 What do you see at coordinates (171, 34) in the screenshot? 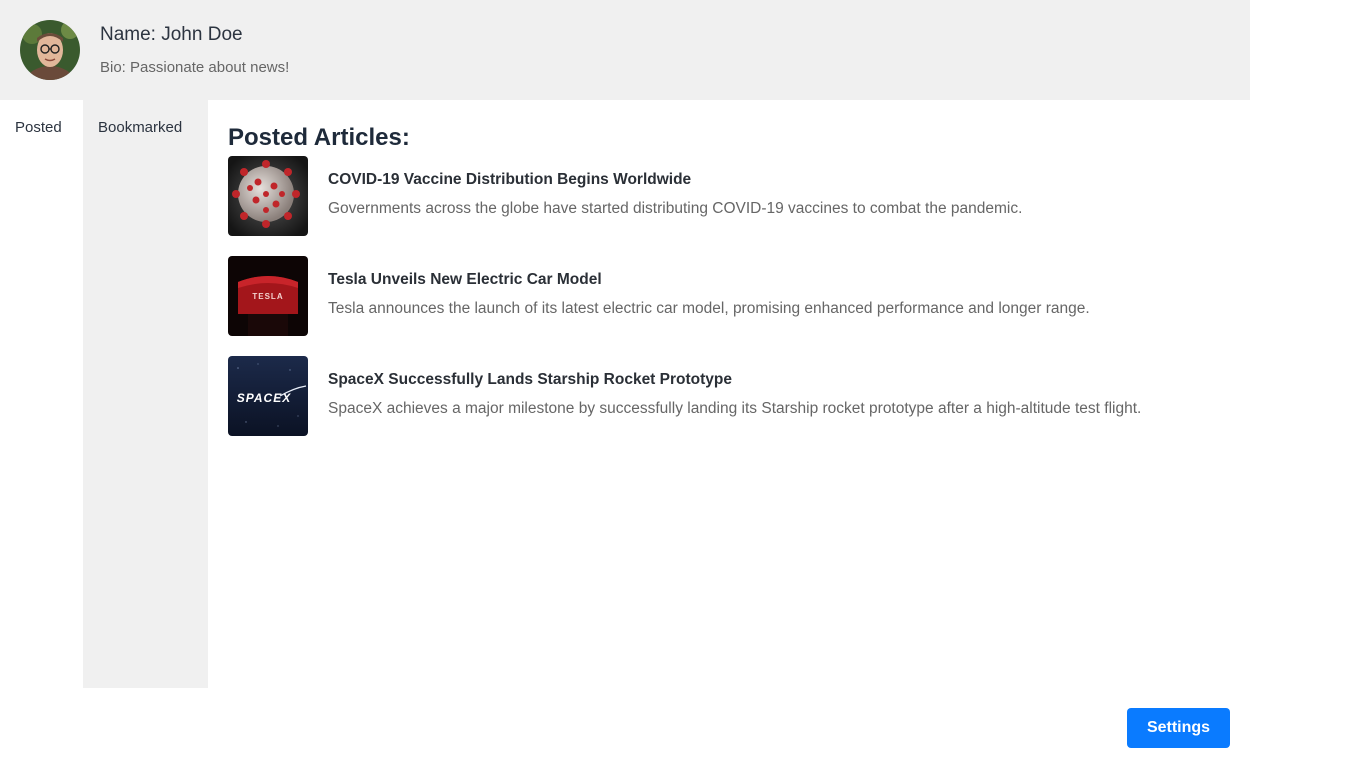
I see `profile-name: Name: John Doe` at bounding box center [171, 34].